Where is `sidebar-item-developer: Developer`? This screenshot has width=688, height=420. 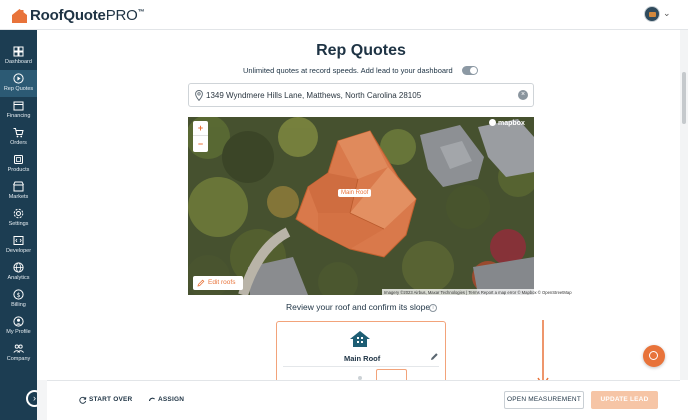 sidebar-item-developer: Developer is located at coordinates (18, 245).